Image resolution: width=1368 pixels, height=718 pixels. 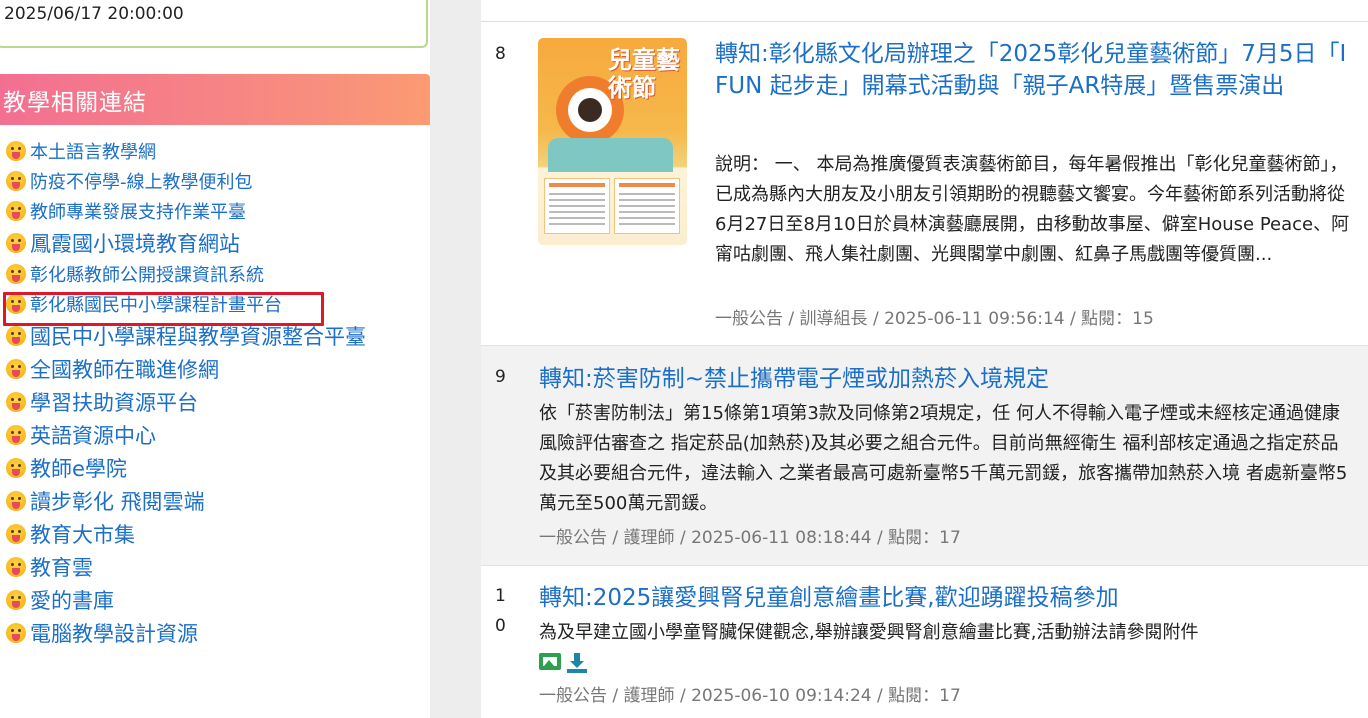 I want to click on link-item: 讀步彰化 飛閱雲端, so click(x=215, y=500).